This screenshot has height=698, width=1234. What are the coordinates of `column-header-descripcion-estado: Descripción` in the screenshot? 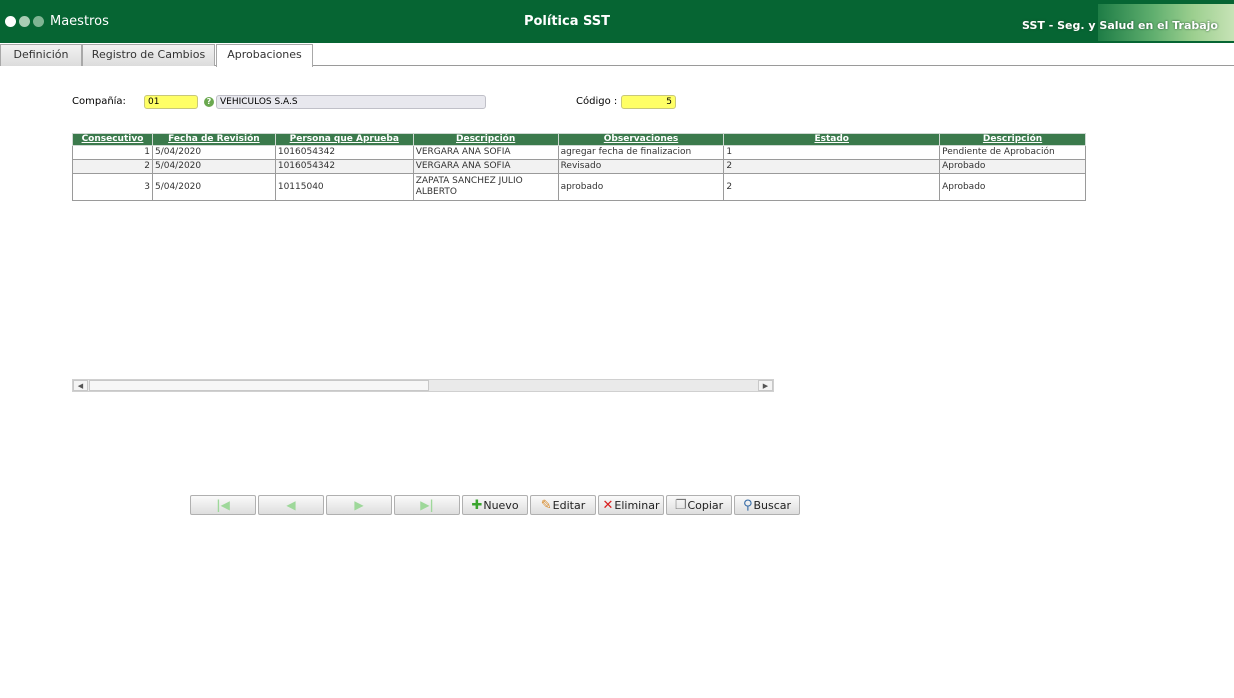 It's located at (1012, 139).